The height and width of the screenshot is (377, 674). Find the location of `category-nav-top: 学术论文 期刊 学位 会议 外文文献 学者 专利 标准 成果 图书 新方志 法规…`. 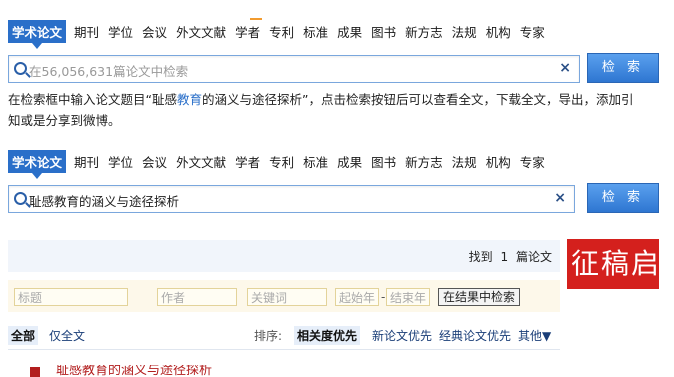

category-nav-top: 学术论文 期刊 学位 会议 外文文献 学者 专利 标准 成果 图书 新方志 法规… is located at coordinates (281, 33).